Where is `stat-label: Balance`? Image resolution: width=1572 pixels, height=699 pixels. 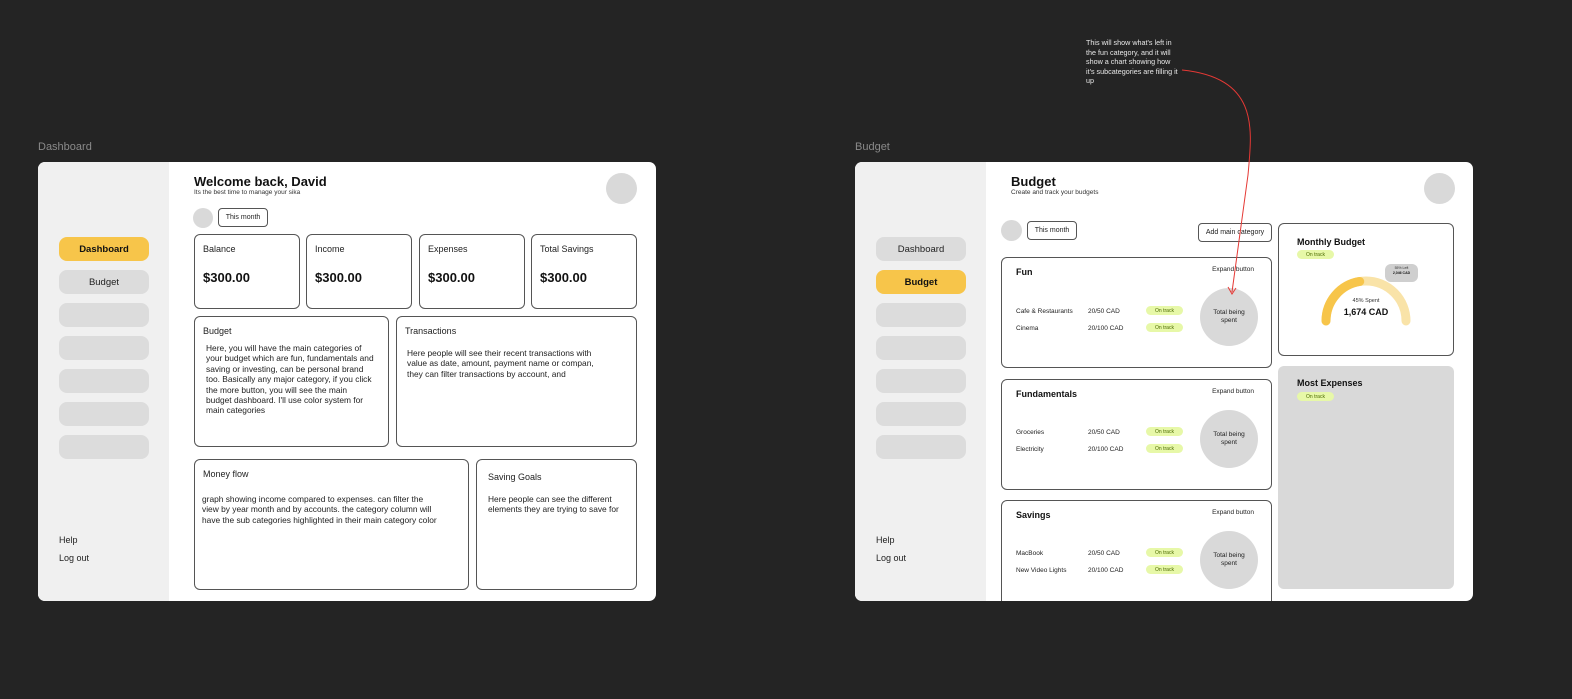
stat-label: Balance is located at coordinates (219, 249).